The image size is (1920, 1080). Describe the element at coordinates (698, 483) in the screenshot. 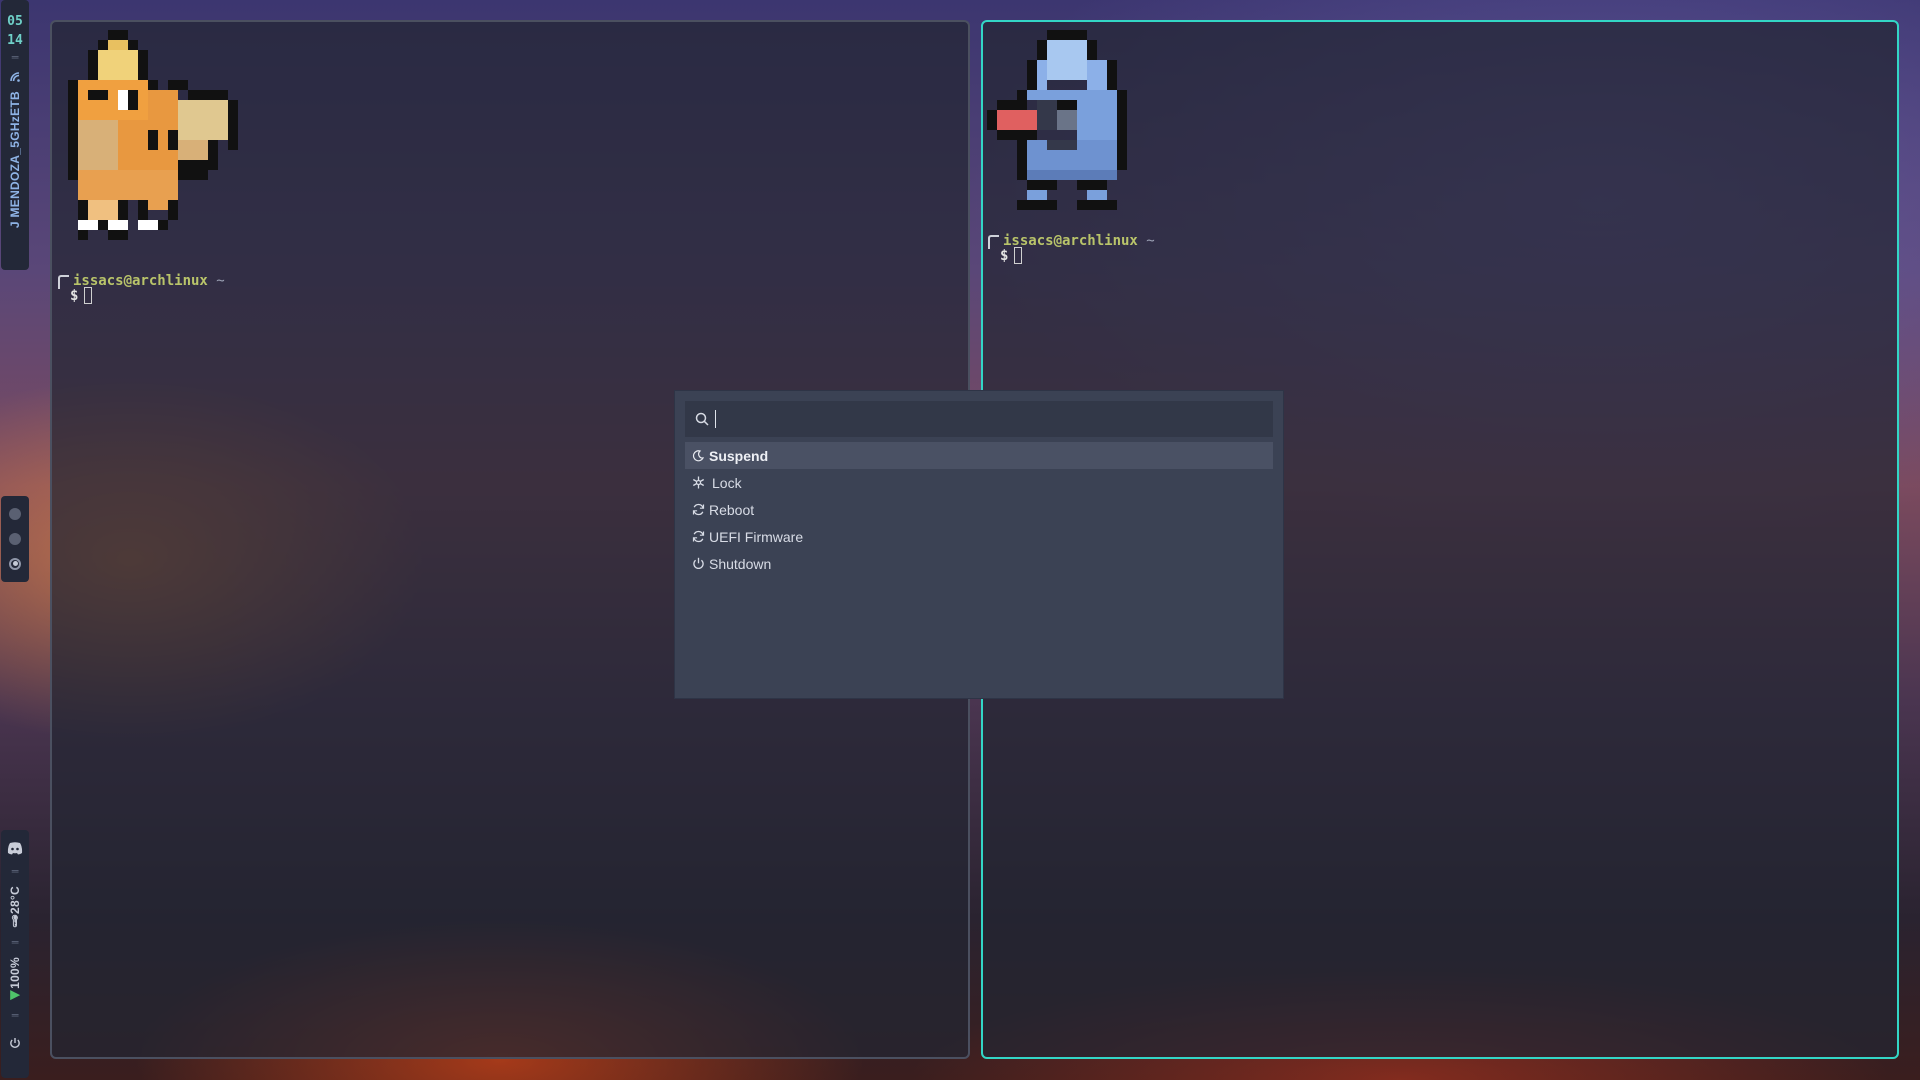

I see `snowflake-icon` at that location.